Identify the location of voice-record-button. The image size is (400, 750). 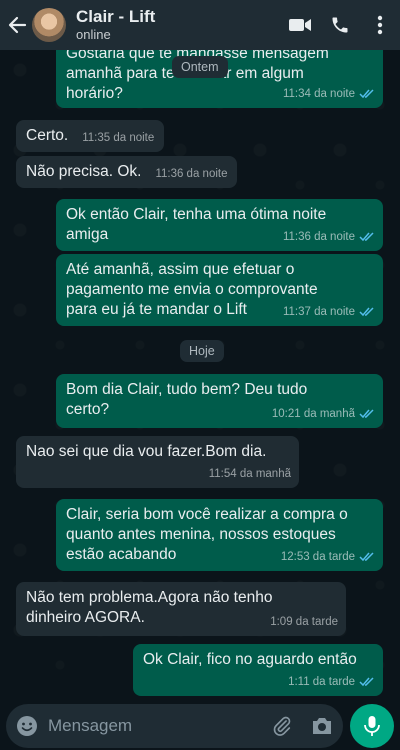
(372, 726).